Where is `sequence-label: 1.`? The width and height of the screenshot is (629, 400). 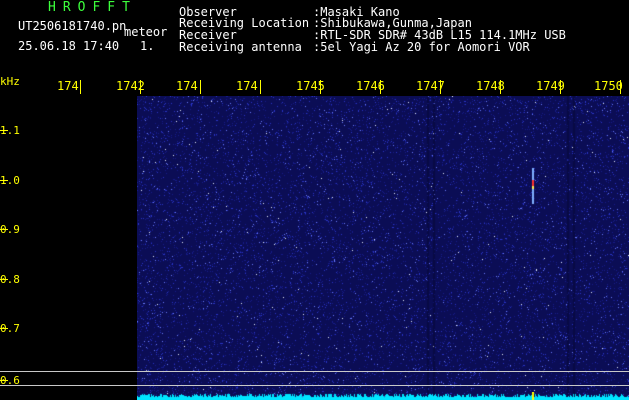 sequence-label: 1. is located at coordinates (147, 46).